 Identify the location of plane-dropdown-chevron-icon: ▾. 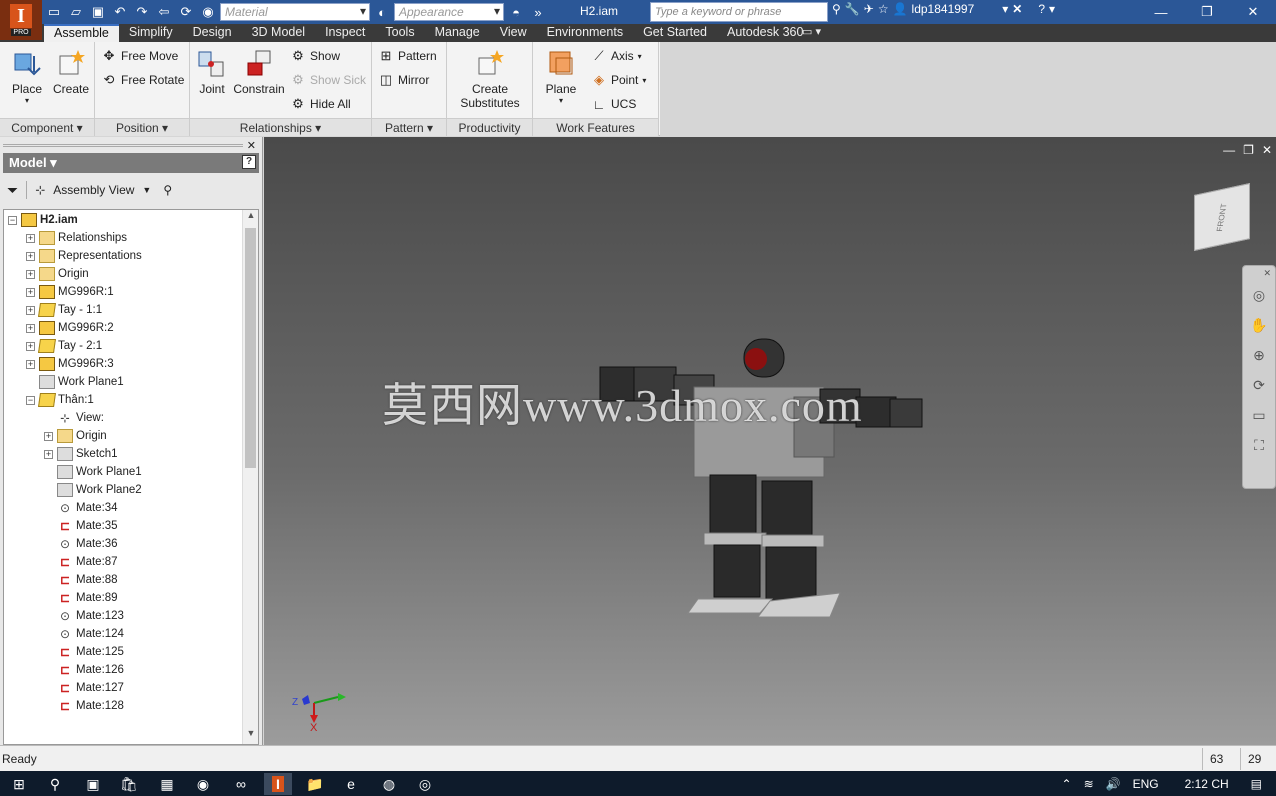
(561, 100).